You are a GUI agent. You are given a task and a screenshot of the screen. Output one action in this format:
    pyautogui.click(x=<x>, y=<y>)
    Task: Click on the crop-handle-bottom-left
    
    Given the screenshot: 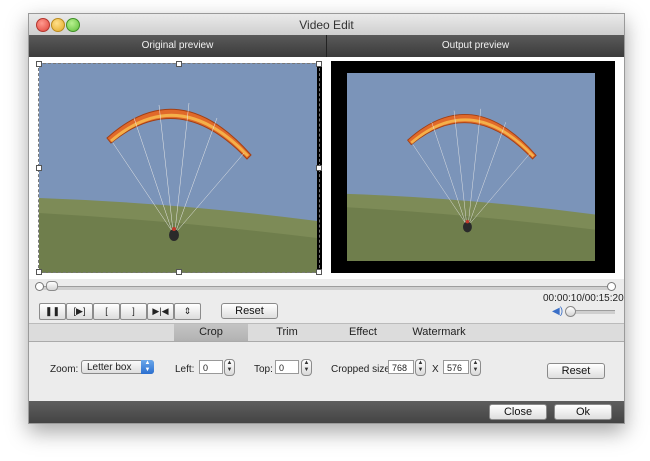 What is the action you would take?
    pyautogui.click(x=39, y=272)
    